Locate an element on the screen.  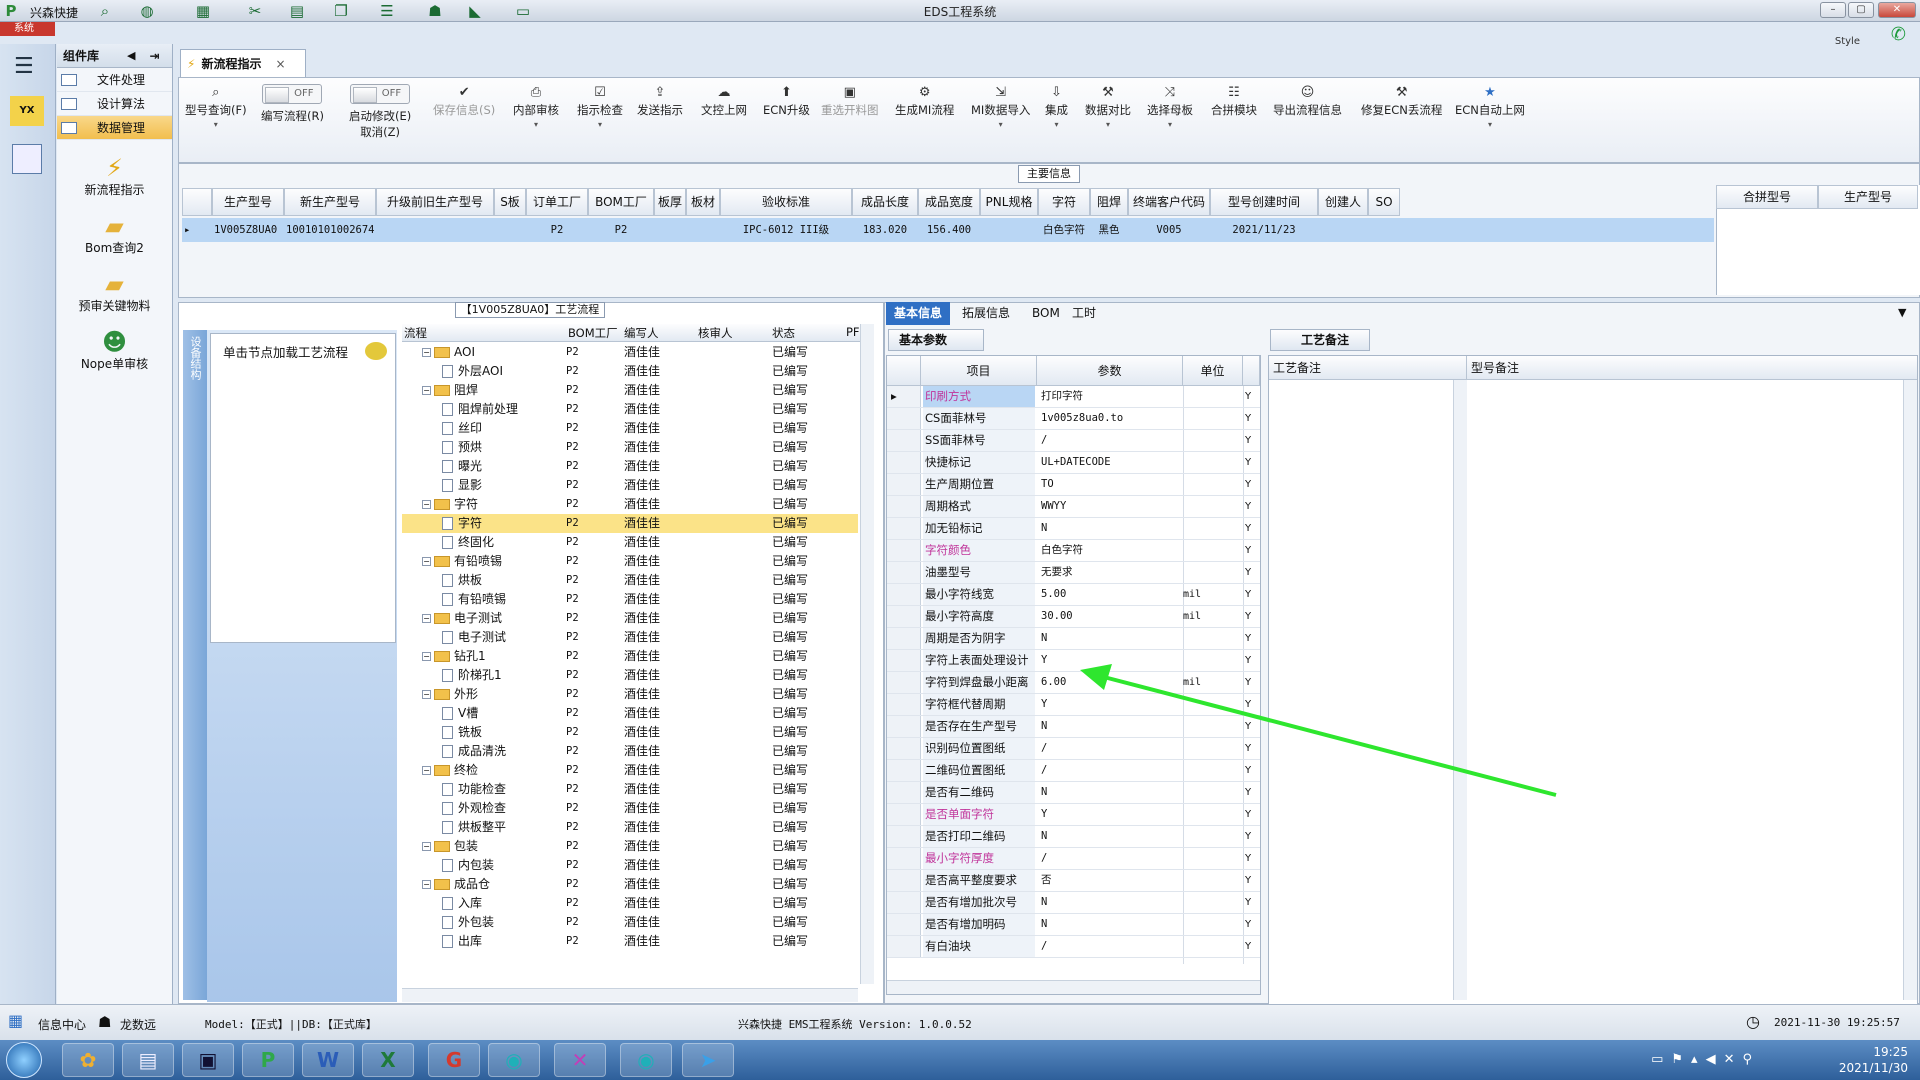
main-col-header: 板厚 is located at coordinates (670, 202).